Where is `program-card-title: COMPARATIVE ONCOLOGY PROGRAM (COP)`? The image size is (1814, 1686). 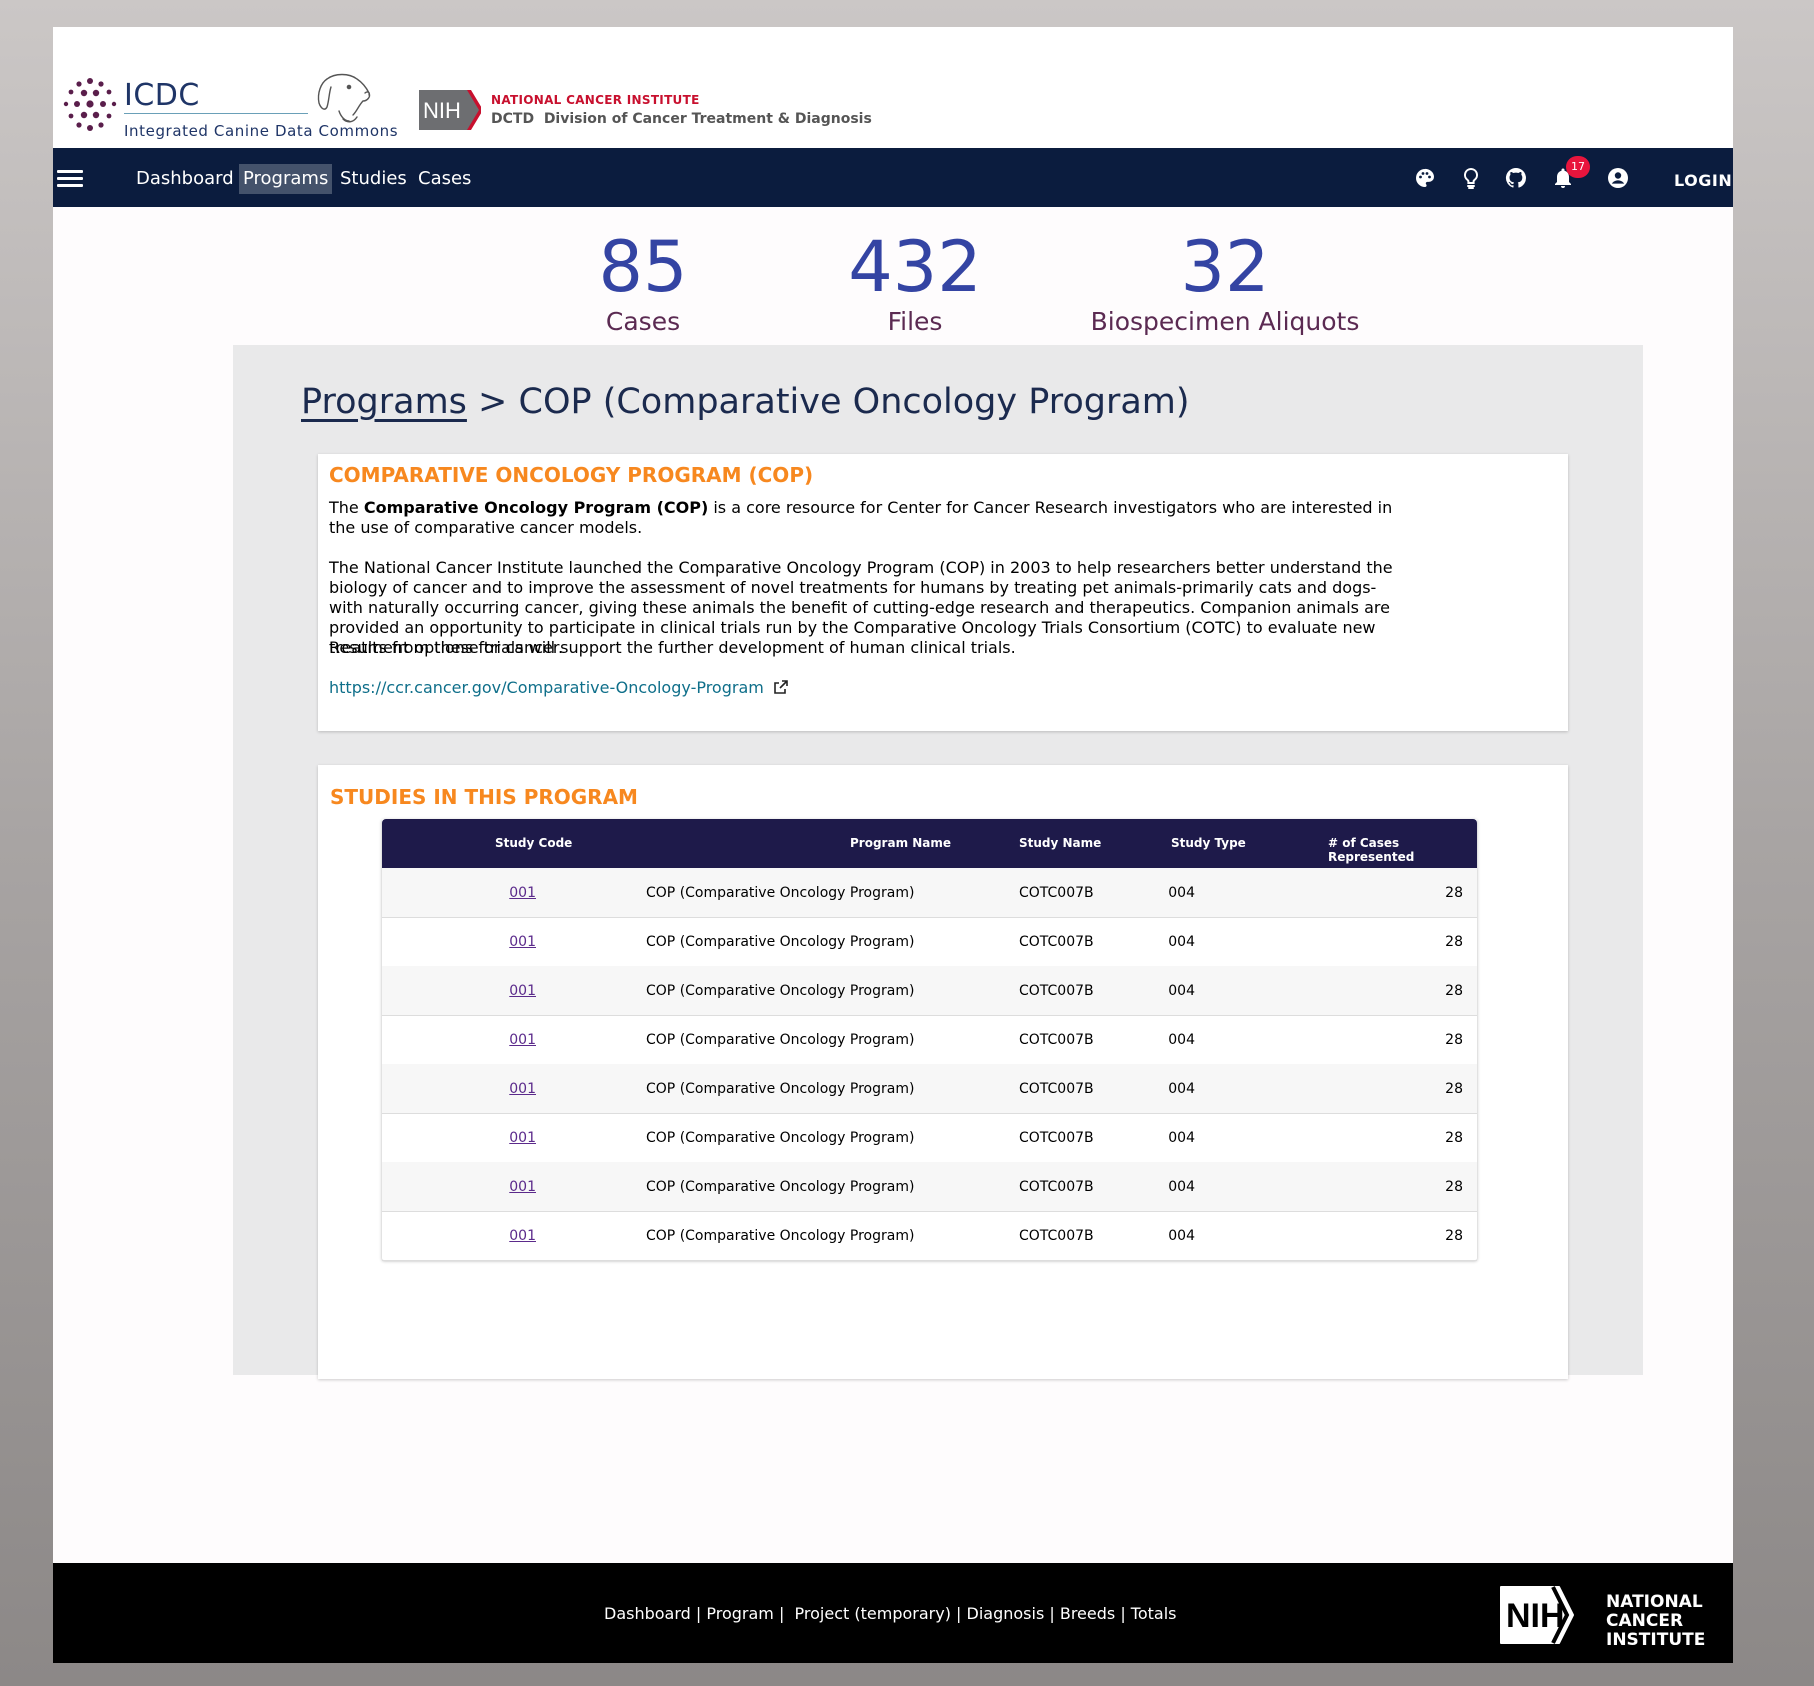 program-card-title: COMPARATIVE ONCOLOGY PROGRAM (COP) is located at coordinates (571, 475).